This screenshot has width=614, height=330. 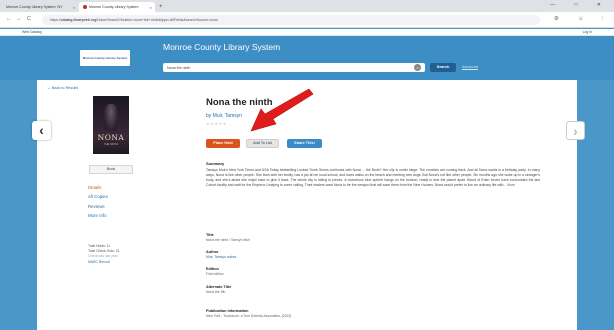 I want to click on login-link: Log In, so click(x=587, y=32).